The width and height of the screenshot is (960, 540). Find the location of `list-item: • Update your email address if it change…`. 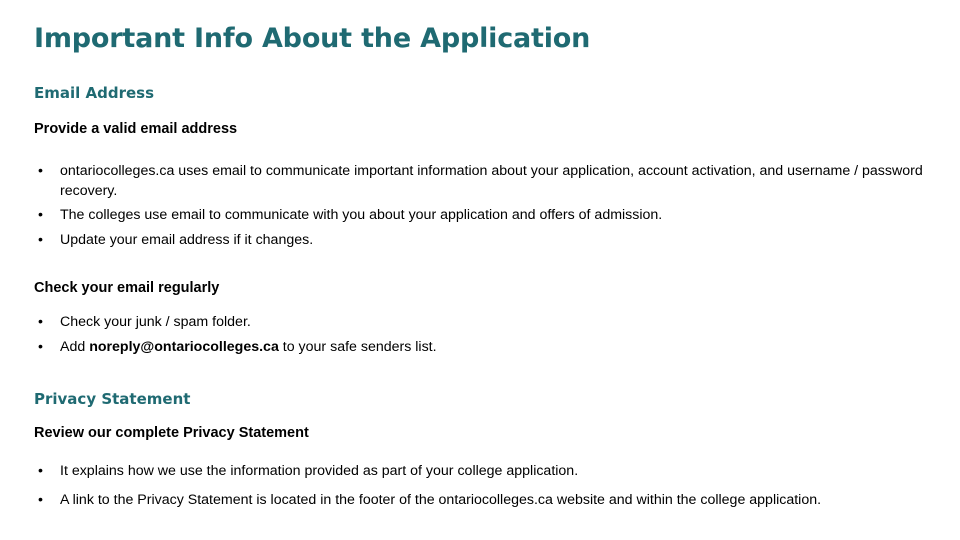

list-item: • Update your email address if it change… is located at coordinates (482, 241).